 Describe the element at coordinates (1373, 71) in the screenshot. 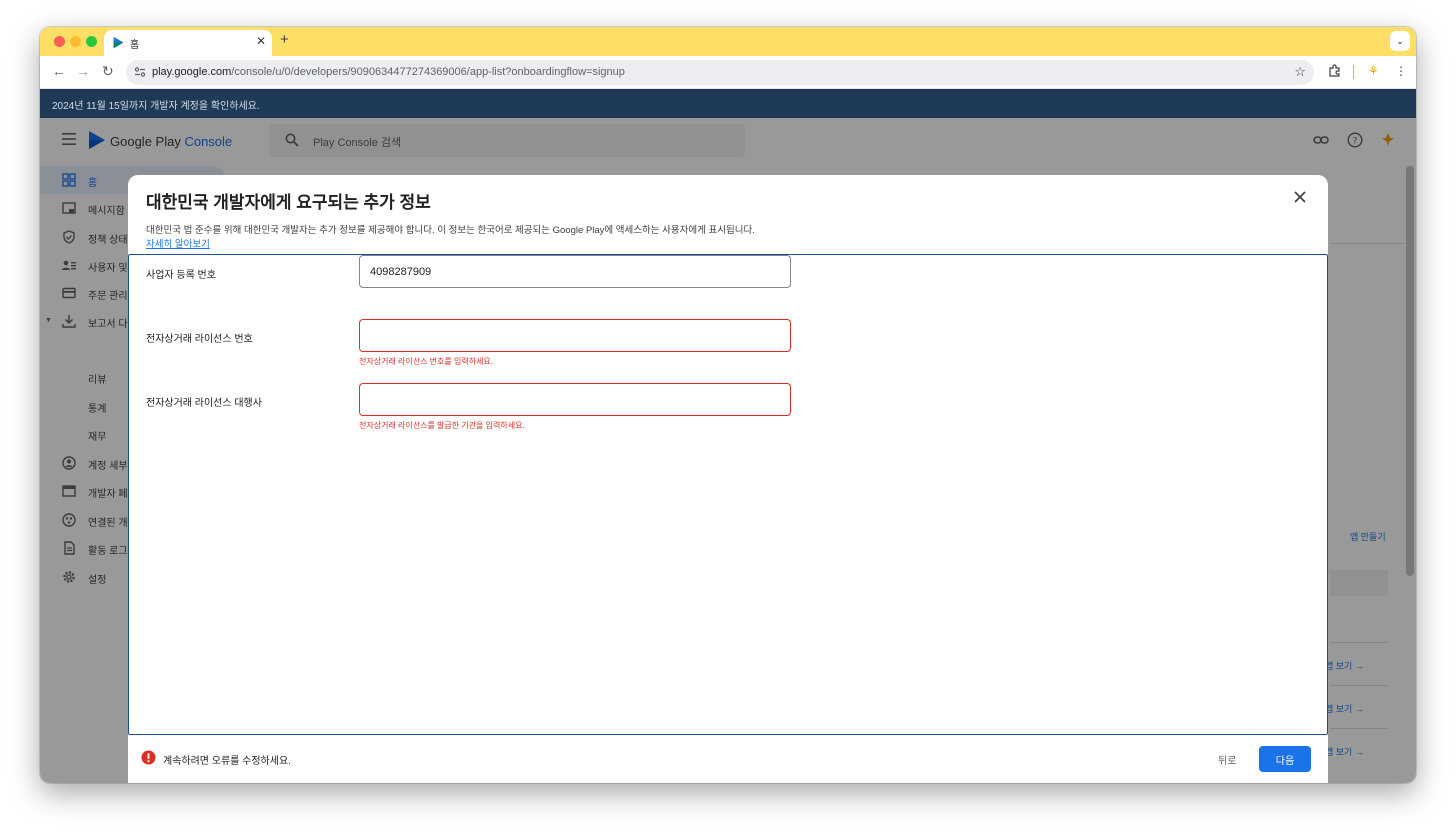

I see `extension-icon: ⚘` at that location.